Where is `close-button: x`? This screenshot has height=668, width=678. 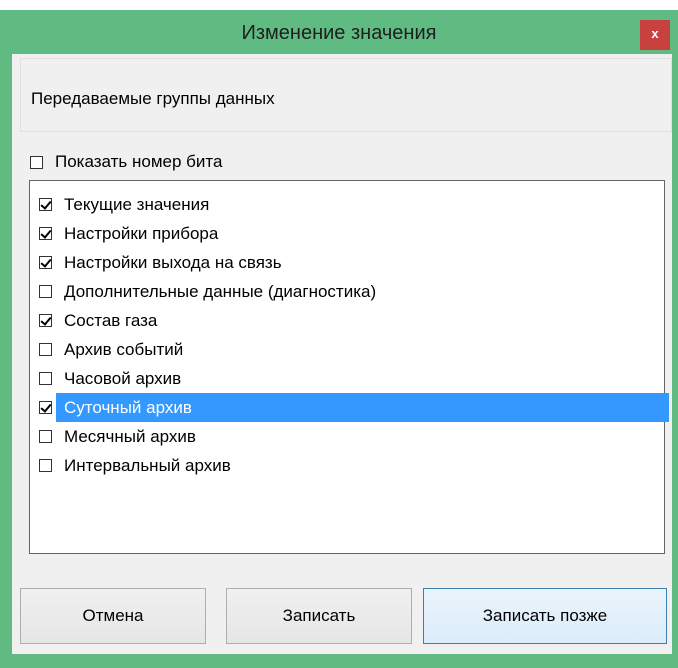
close-button: x is located at coordinates (655, 35).